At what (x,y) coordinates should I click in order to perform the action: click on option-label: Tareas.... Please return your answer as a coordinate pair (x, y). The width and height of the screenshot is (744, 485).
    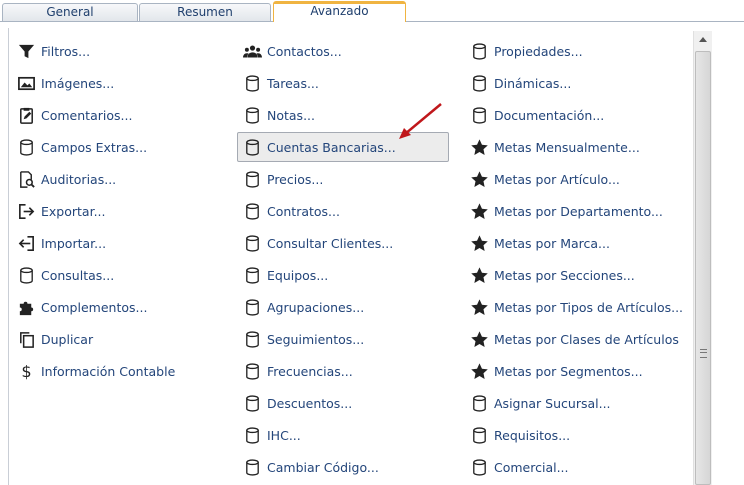
    Looking at the image, I should click on (293, 83).